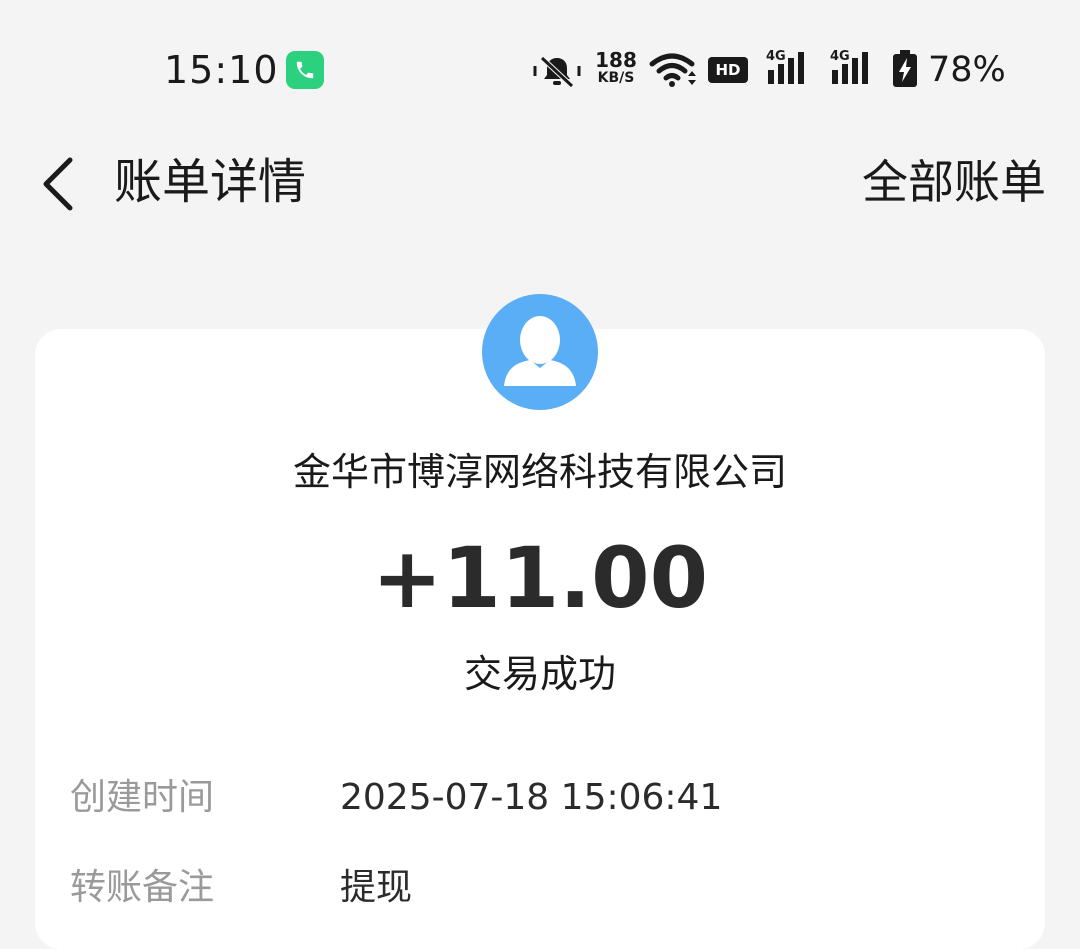  I want to click on status-time: 15:10, so click(221, 70).